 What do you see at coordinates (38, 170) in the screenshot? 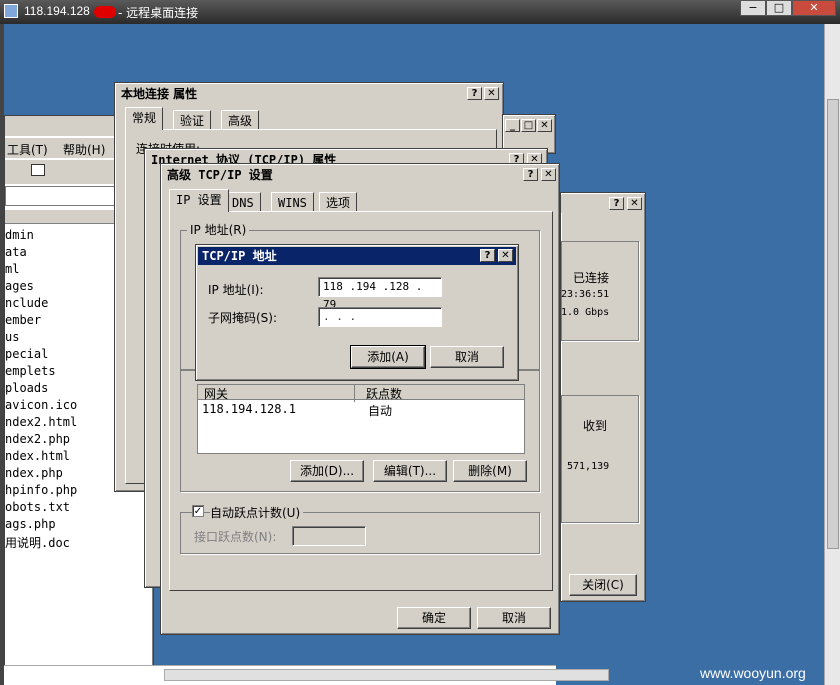
I see `views-icon` at bounding box center [38, 170].